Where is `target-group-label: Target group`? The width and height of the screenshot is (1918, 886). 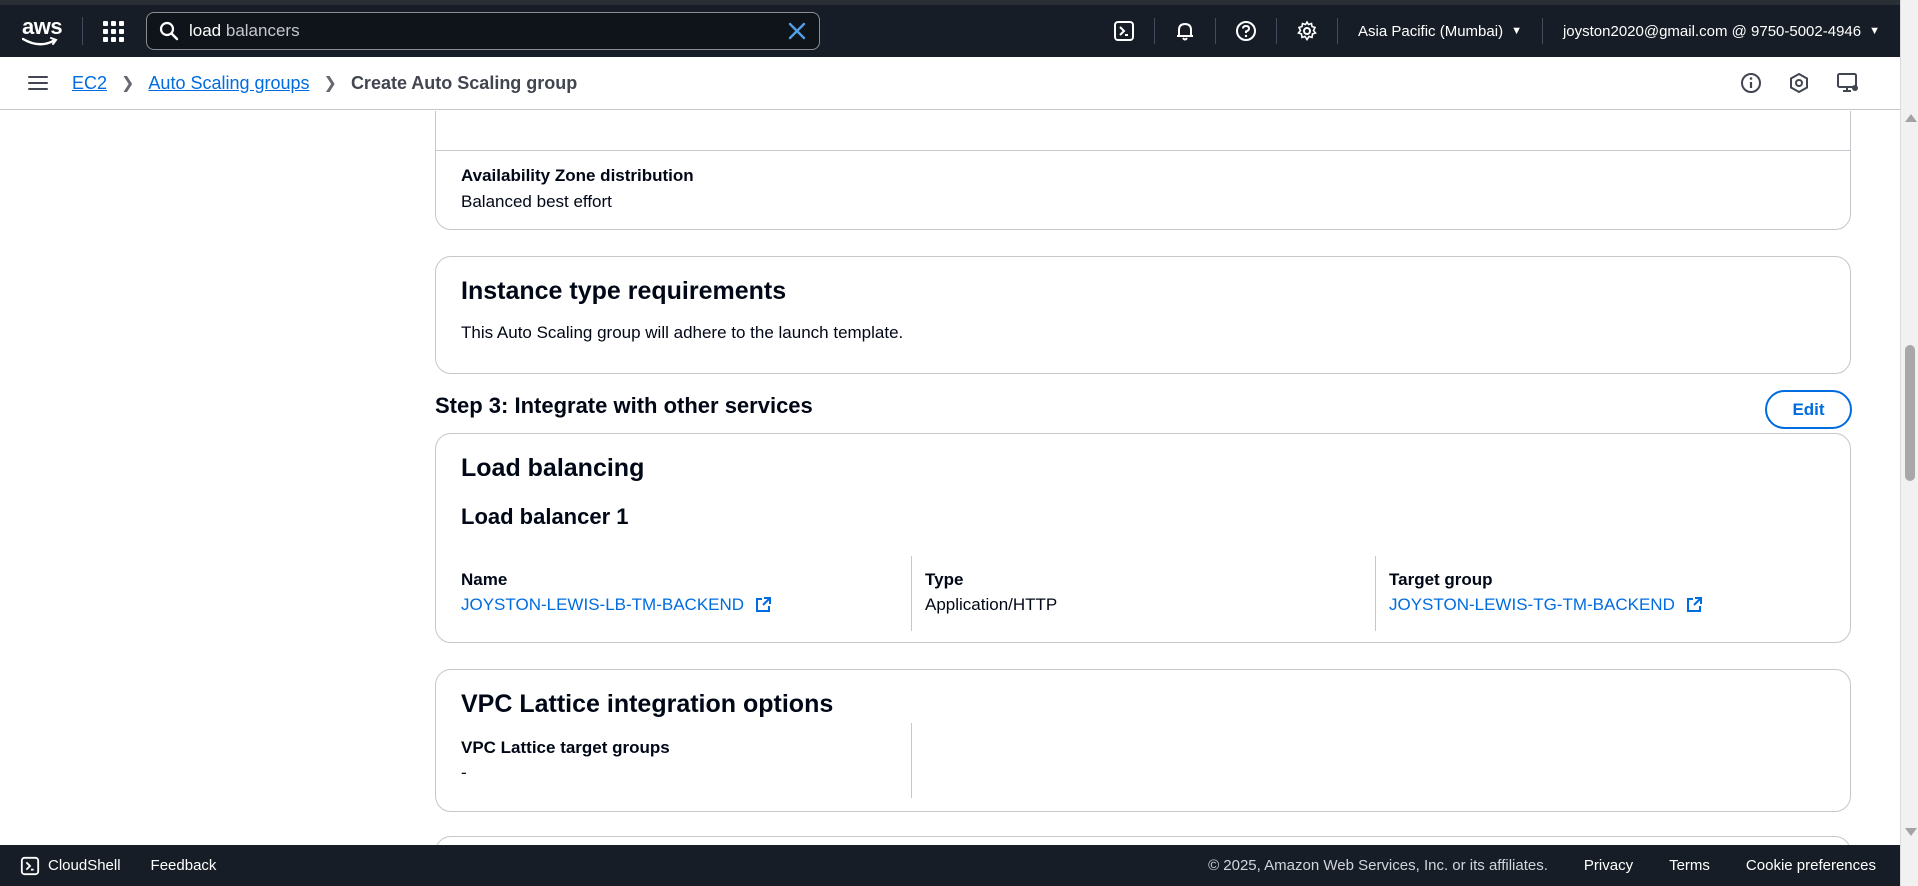
target-group-label: Target group is located at coordinates (1441, 579).